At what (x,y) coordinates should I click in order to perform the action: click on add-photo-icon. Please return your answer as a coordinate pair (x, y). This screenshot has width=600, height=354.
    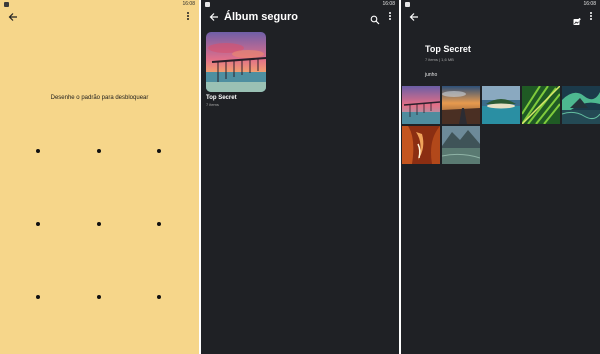
    Looking at the image, I should click on (577, 19).